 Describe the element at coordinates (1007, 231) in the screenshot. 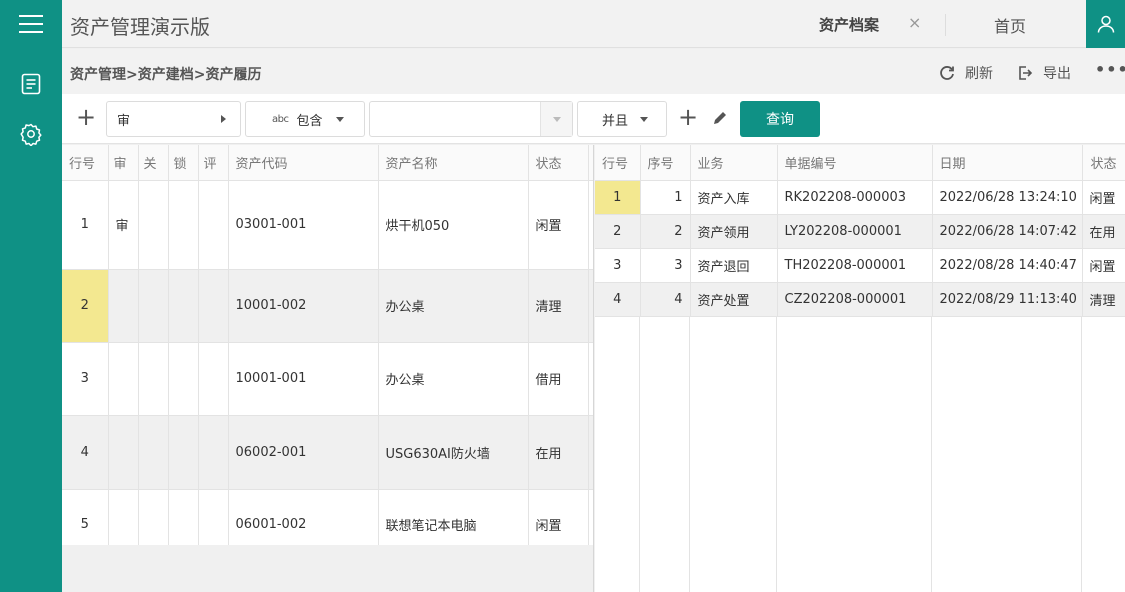

I see `date-cell: 2022/06/28 14:07:42` at that location.